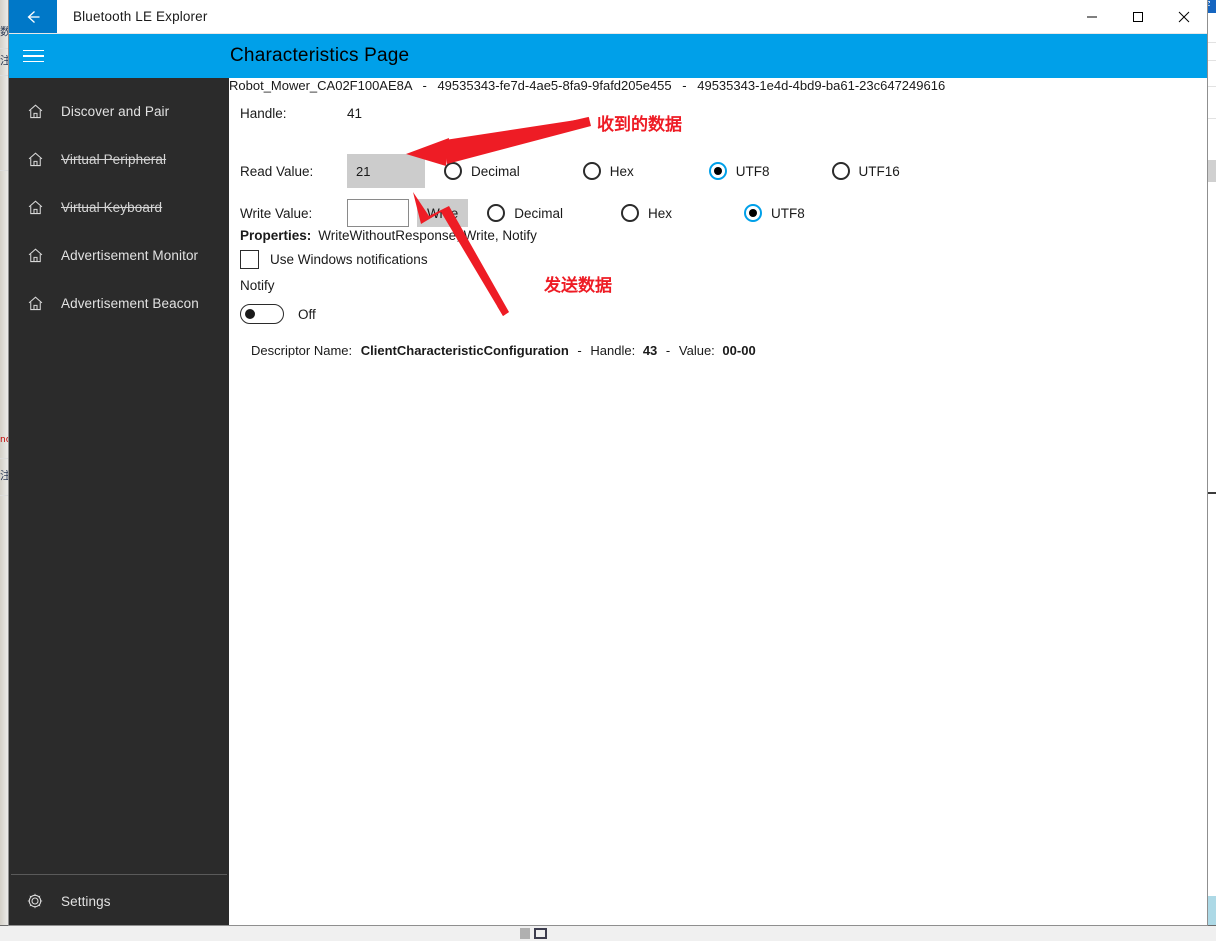 This screenshot has width=1216, height=941. I want to click on write-format-radio-group: Decimal Hex UTF8, so click(646, 213).